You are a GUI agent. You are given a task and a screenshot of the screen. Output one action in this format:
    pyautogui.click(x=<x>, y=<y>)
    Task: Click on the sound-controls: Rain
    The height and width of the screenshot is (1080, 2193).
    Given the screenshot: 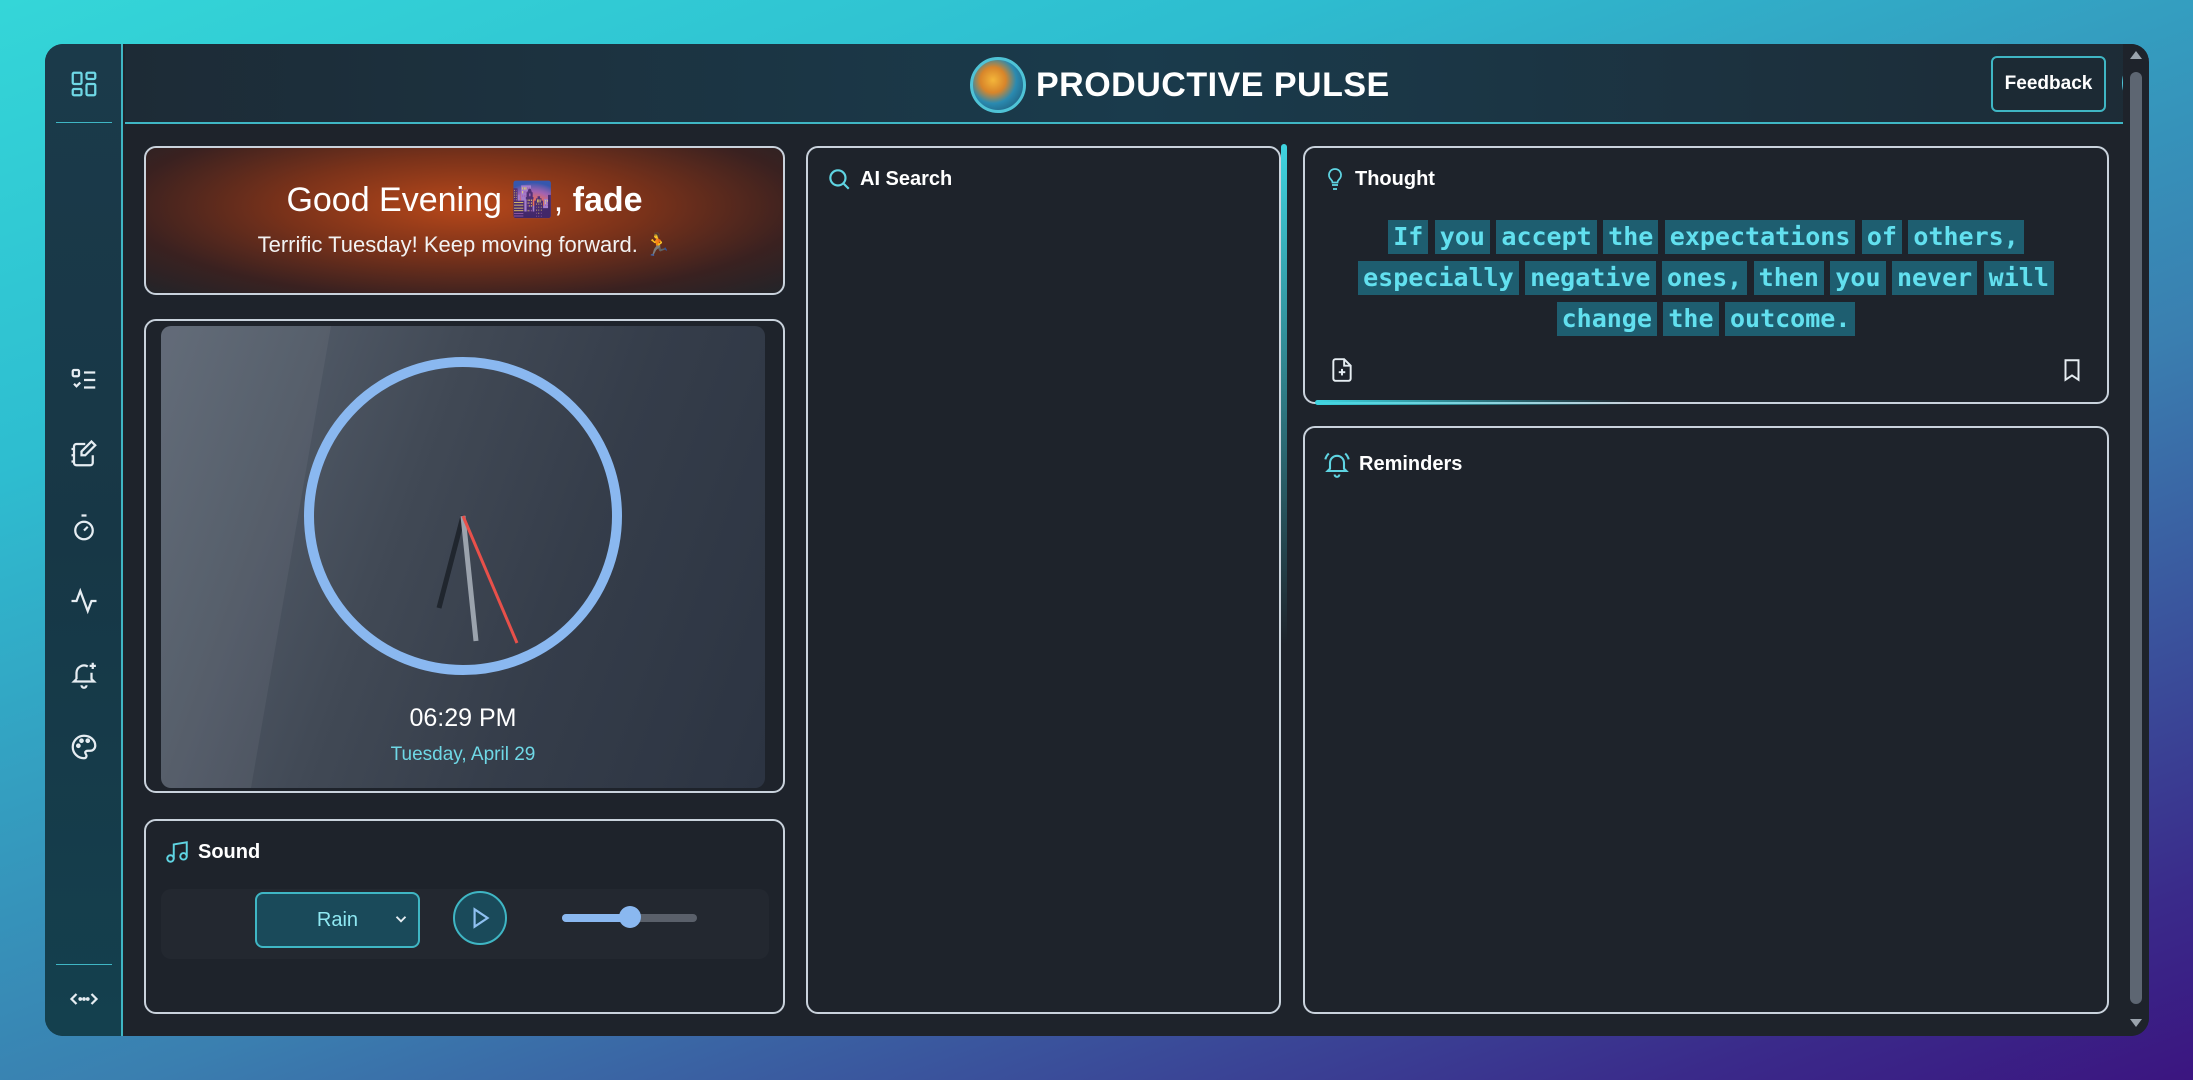 What is the action you would take?
    pyautogui.click(x=465, y=924)
    